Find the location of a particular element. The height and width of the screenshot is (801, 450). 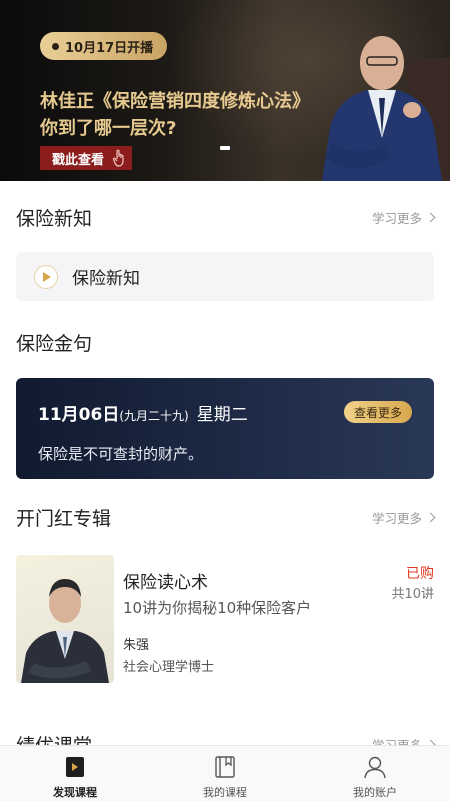

album-name: 保险读心术 is located at coordinates (165, 583).